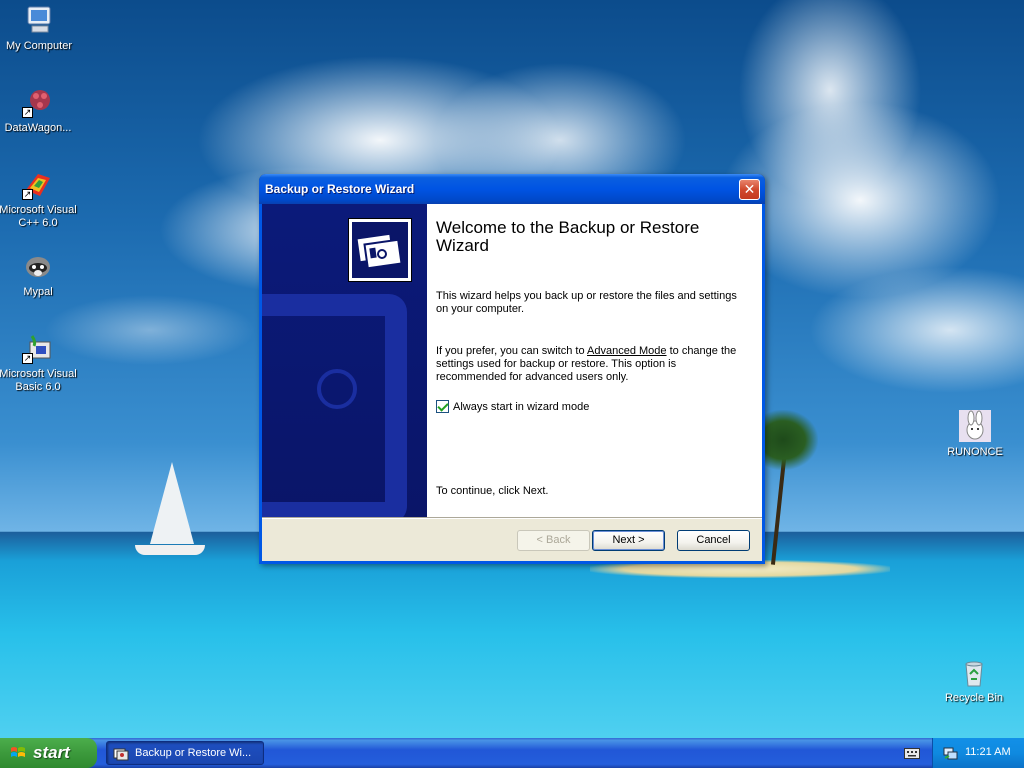 This screenshot has height=768, width=1024. What do you see at coordinates (172, 503) in the screenshot?
I see `sailboat` at bounding box center [172, 503].